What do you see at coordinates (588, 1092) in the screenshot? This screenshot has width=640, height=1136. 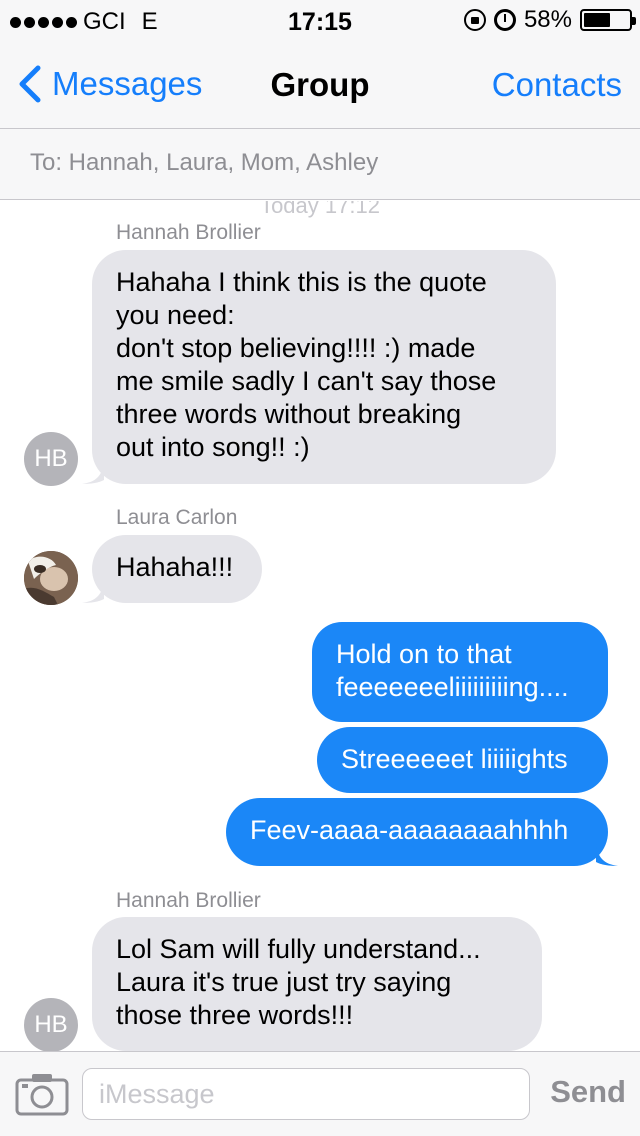 I see `send-button: Send` at bounding box center [588, 1092].